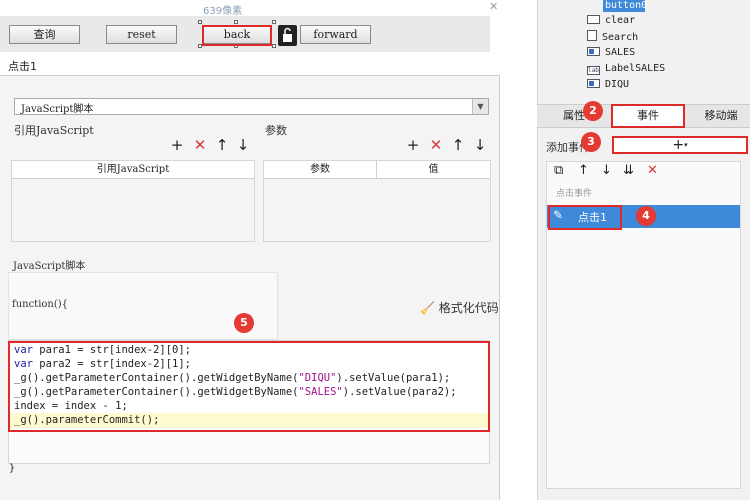 This screenshot has width=750, height=500. What do you see at coordinates (250, 64) in the screenshot?
I see `dialog-title: 点击1` at bounding box center [250, 64].